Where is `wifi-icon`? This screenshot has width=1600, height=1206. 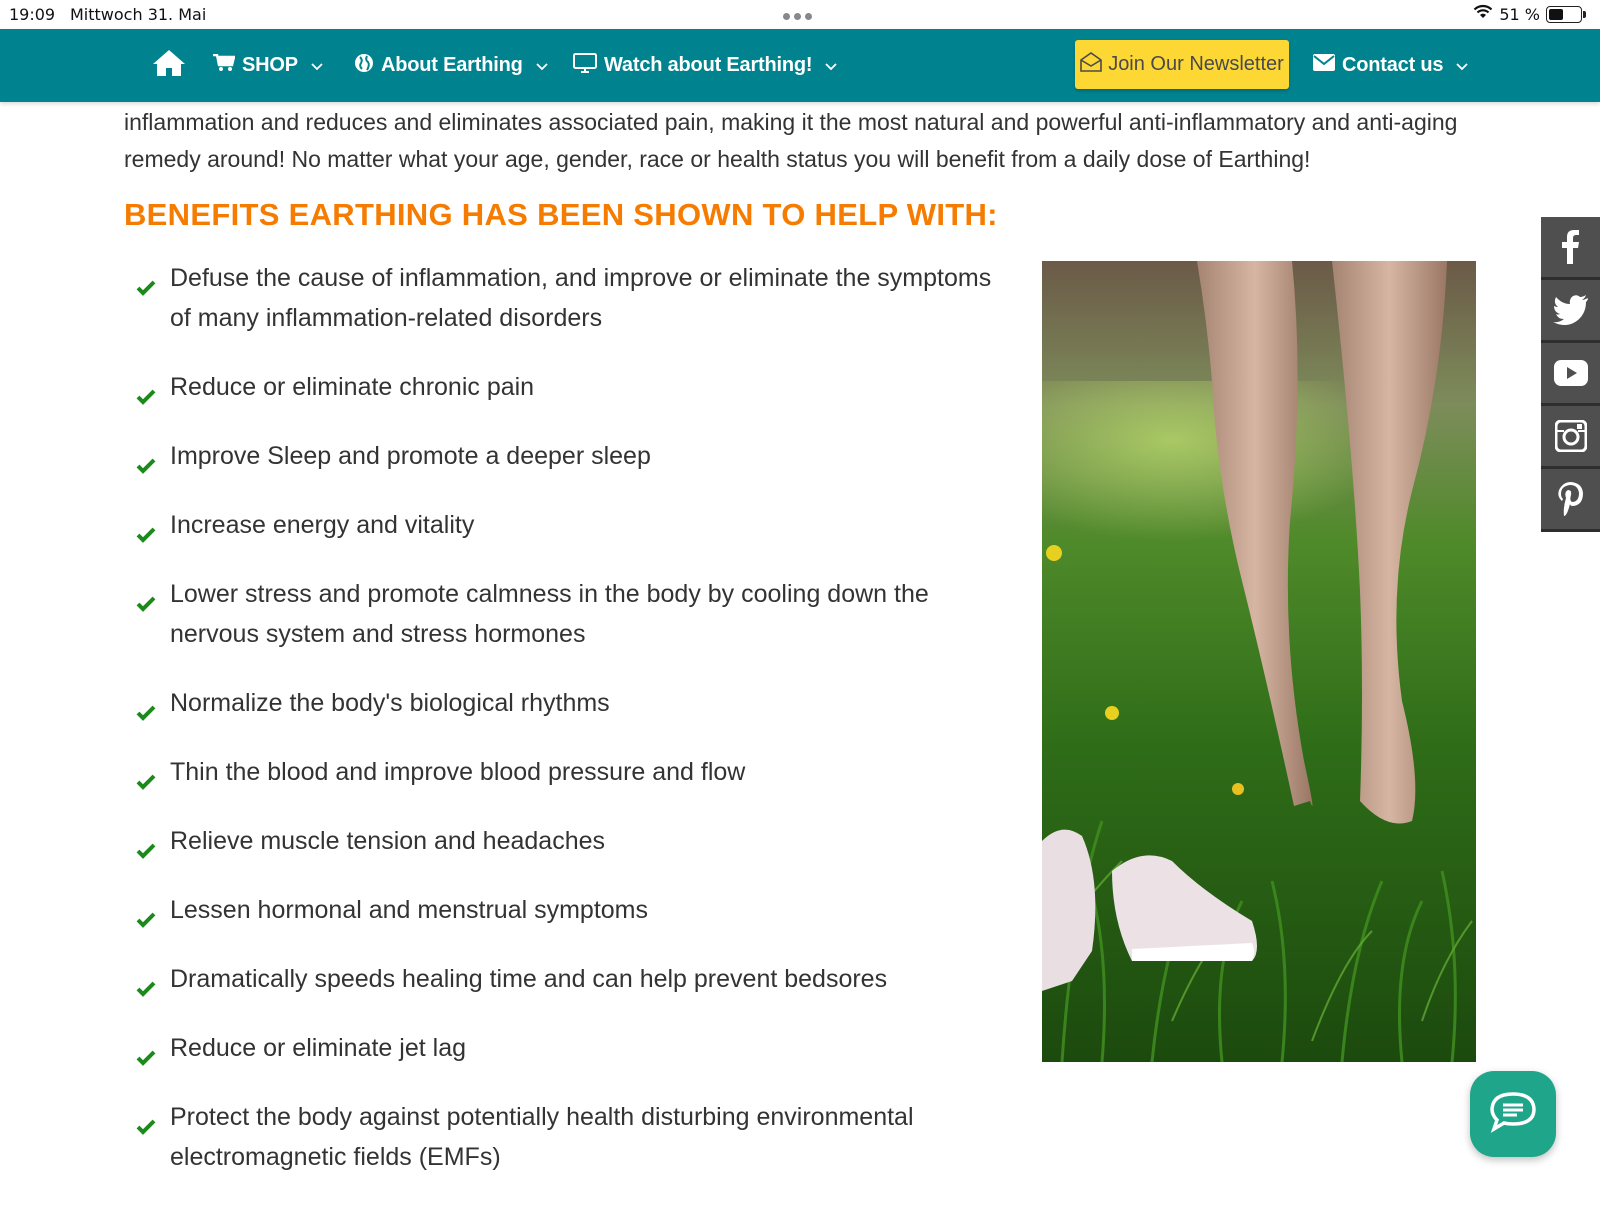
wifi-icon is located at coordinates (1483, 14).